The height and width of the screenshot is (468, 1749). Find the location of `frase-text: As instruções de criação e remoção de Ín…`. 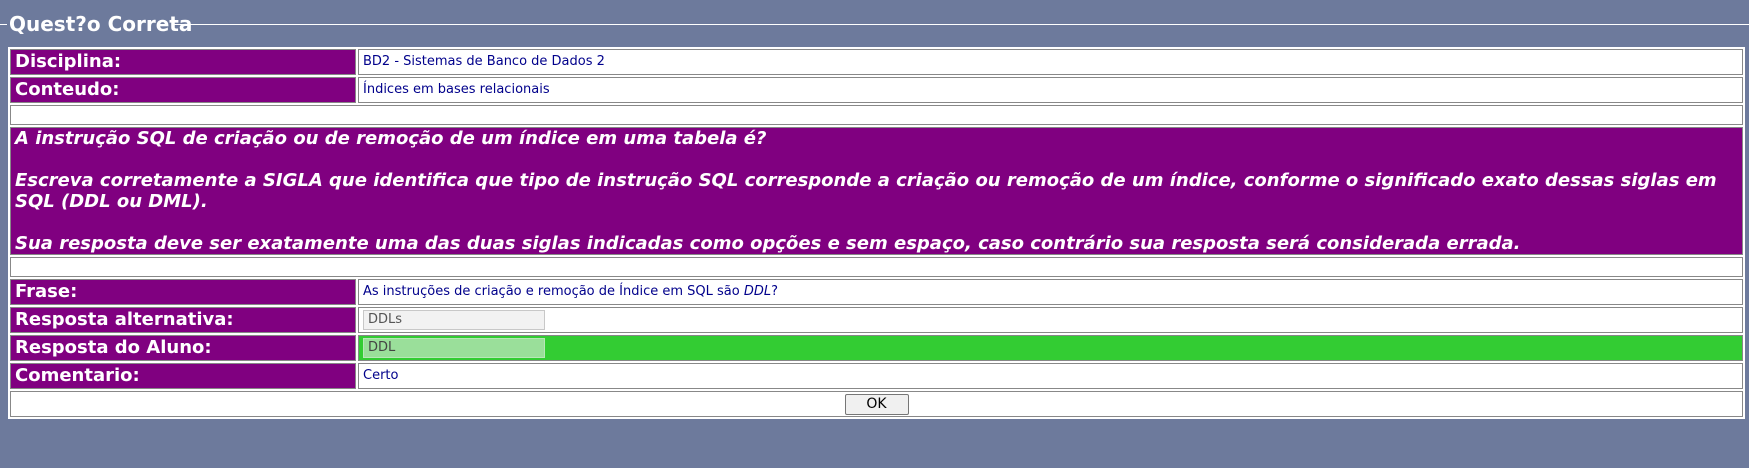

frase-text: As instruções de criação e remoção de Ín… is located at coordinates (553, 291).